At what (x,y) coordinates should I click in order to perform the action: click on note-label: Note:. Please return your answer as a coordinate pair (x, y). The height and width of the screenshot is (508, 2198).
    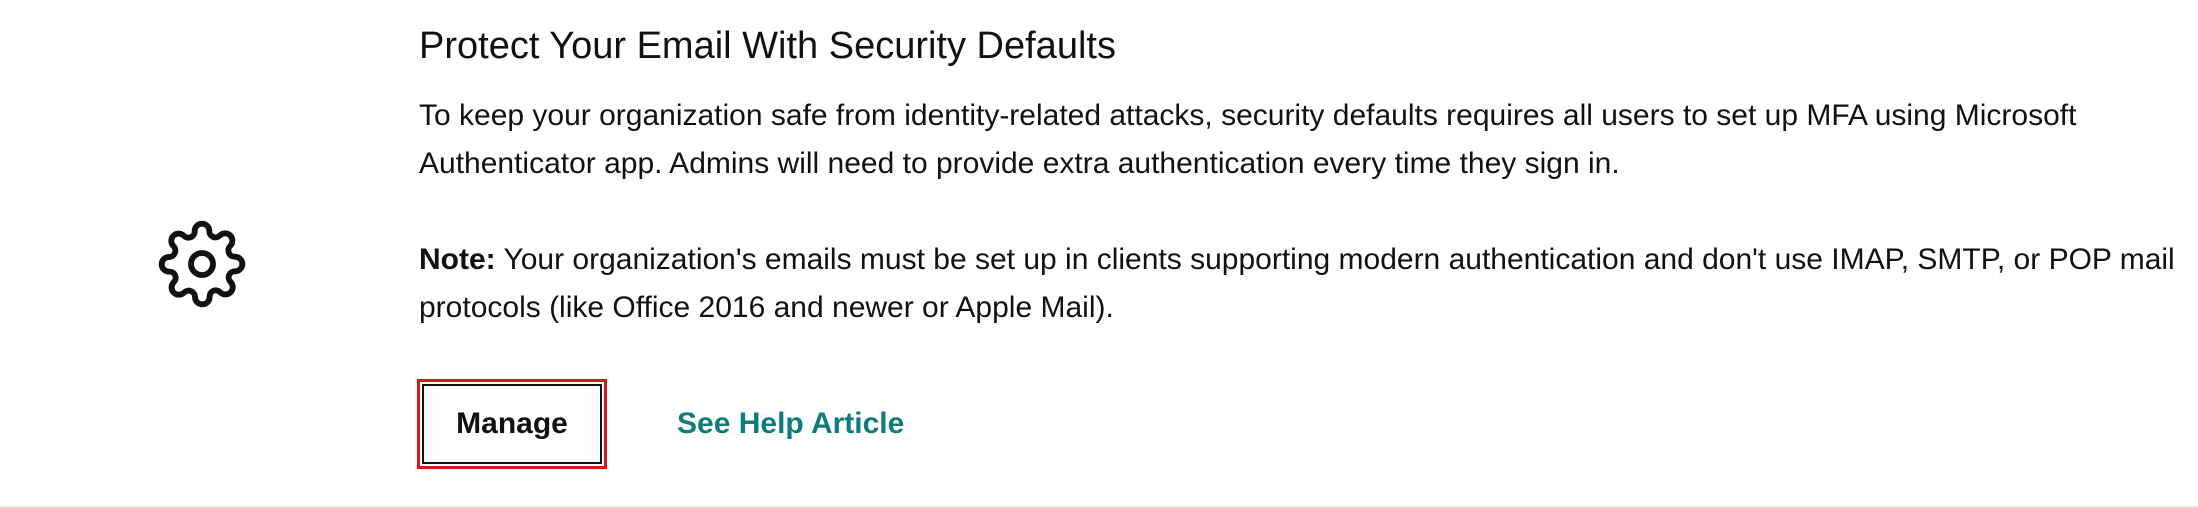
    Looking at the image, I should click on (457, 259).